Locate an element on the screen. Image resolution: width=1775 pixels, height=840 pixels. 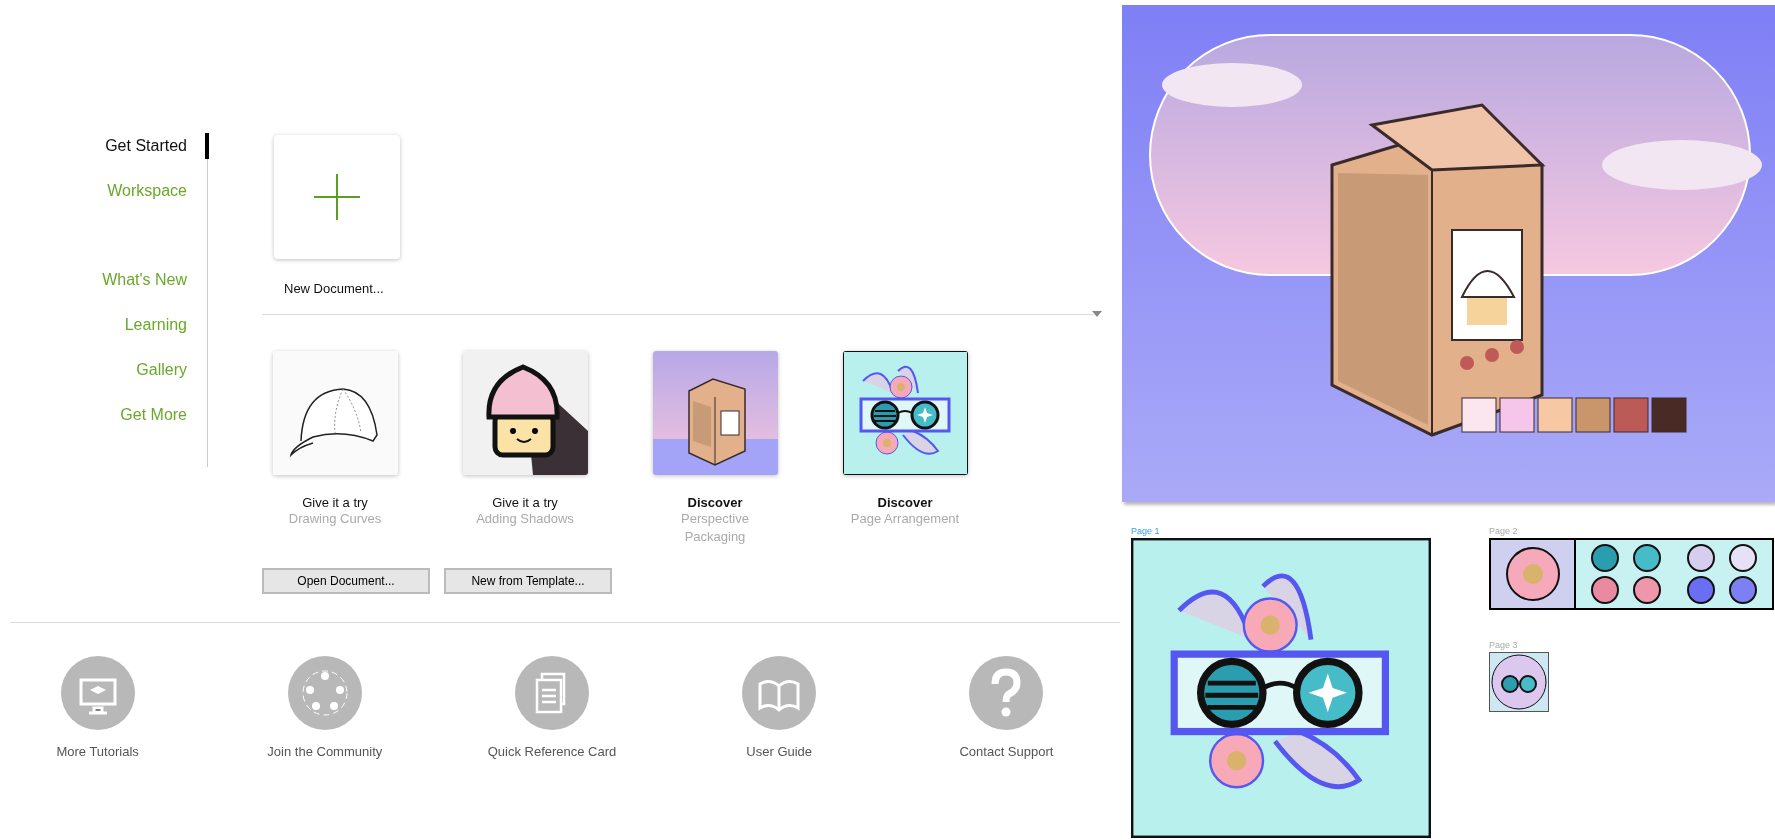
book-icon is located at coordinates (779, 693).